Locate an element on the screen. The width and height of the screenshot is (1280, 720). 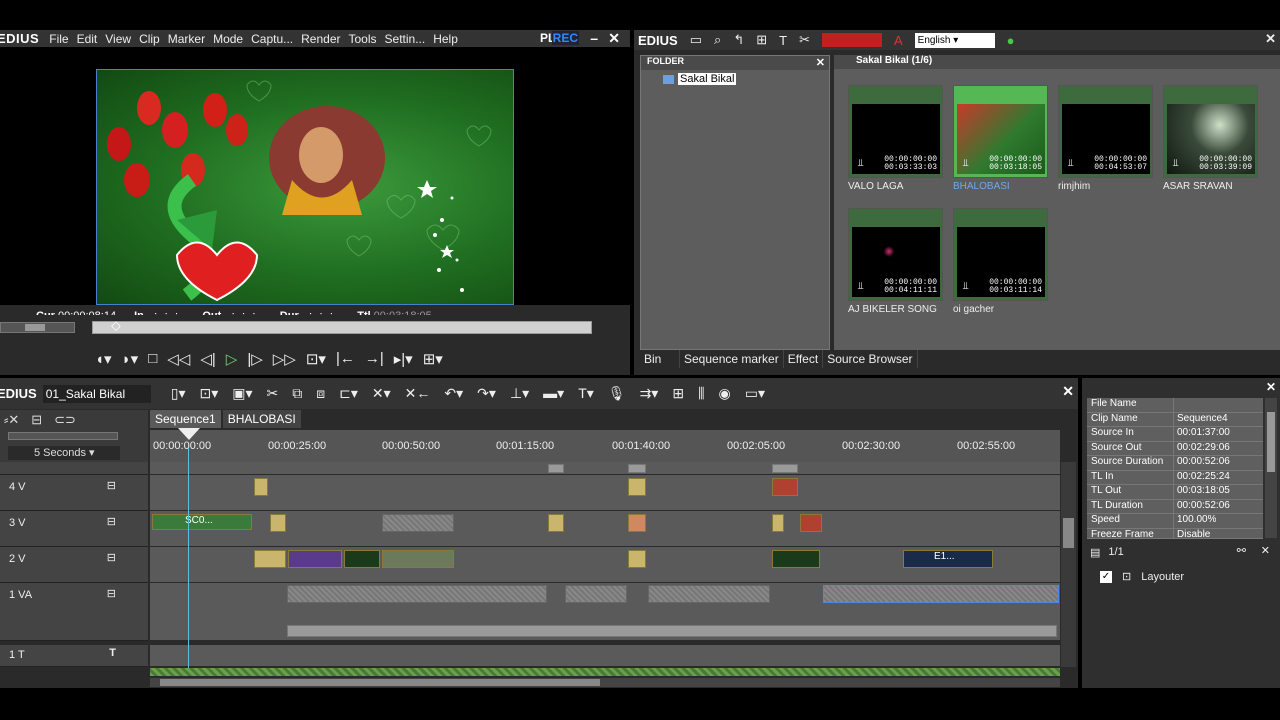
track-header-1va: 1 VA ⊟ is located at coordinates (74, 612).